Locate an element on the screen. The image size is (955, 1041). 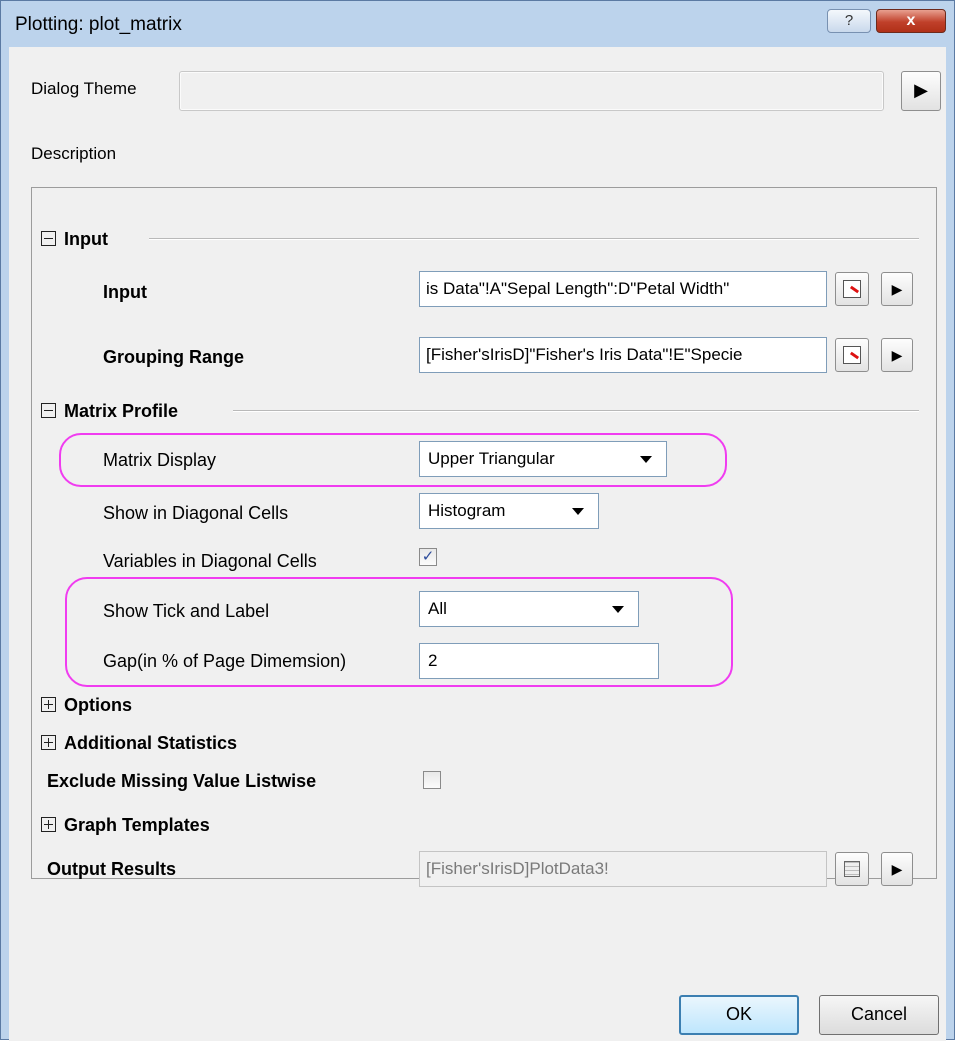
output-results-label: Output Results is located at coordinates (111, 869).